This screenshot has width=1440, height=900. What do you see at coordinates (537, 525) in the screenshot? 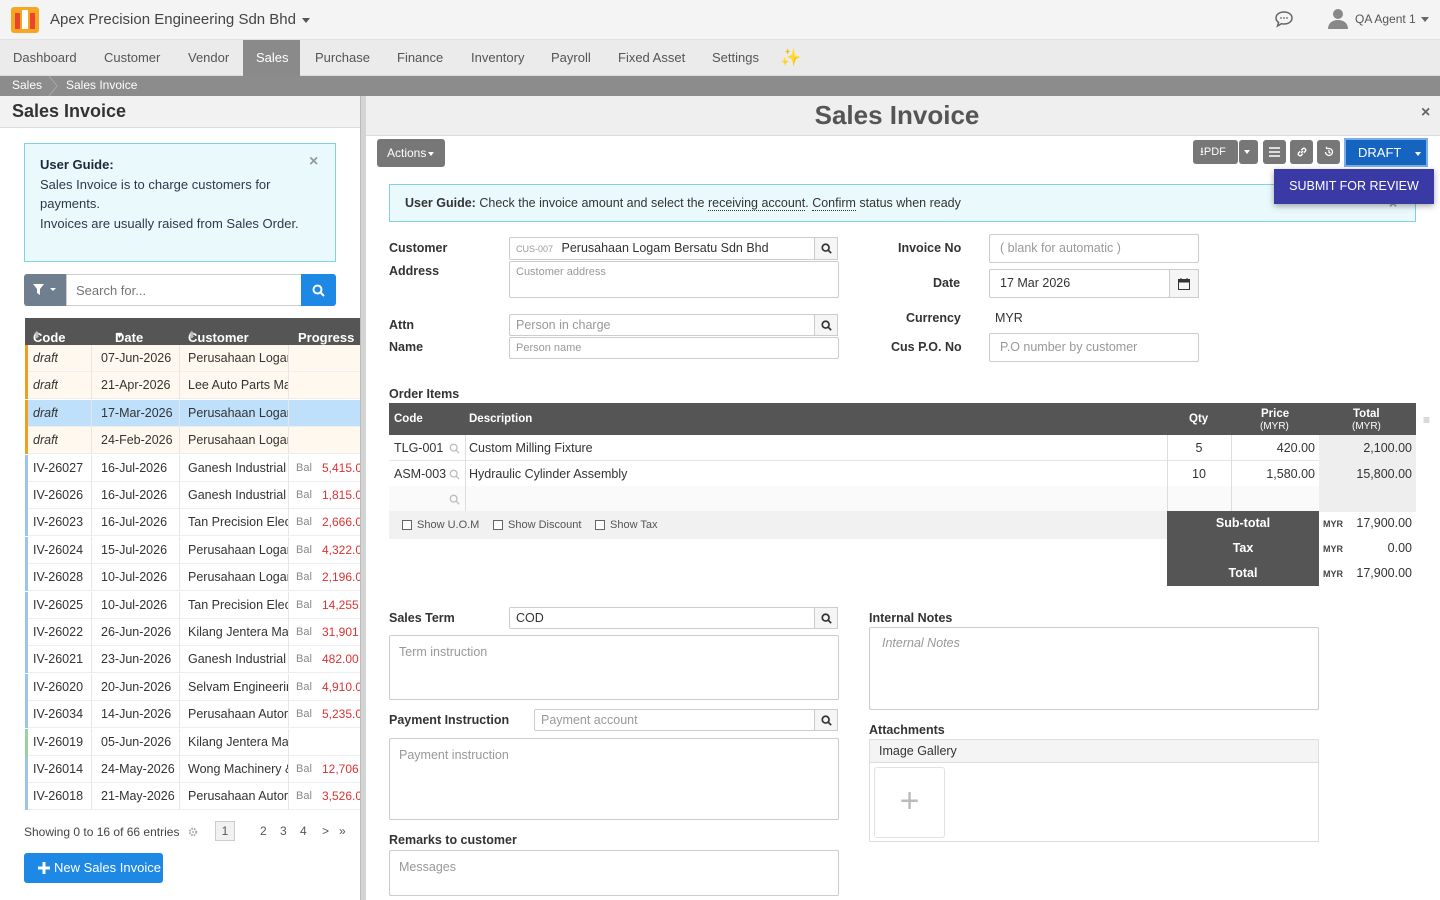
I see `show-discount-option: Show Discount` at bounding box center [537, 525].